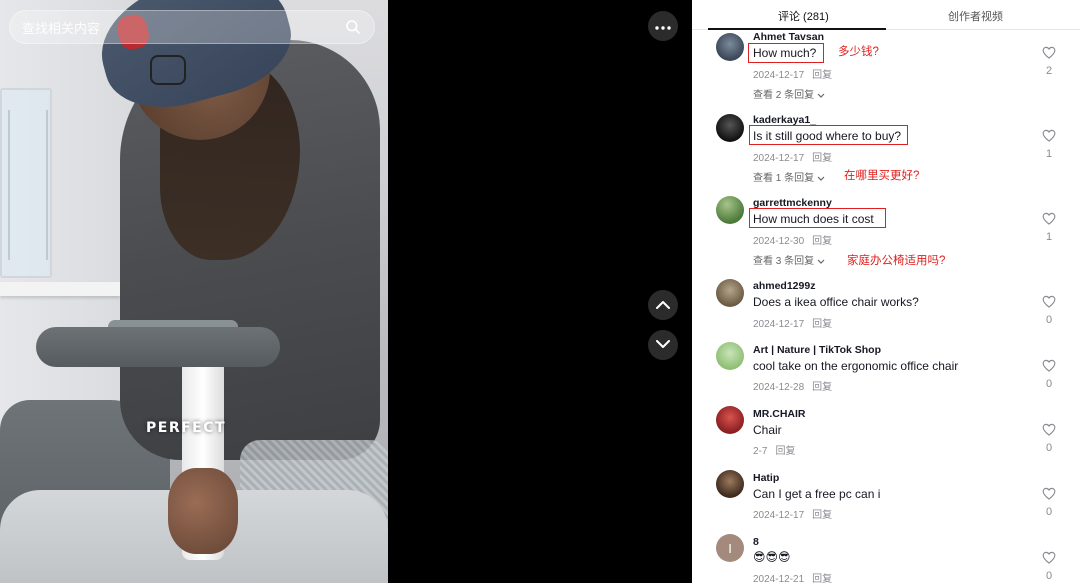 The image size is (1080, 583). I want to click on comment-date: 2024-12-21, so click(779, 578).